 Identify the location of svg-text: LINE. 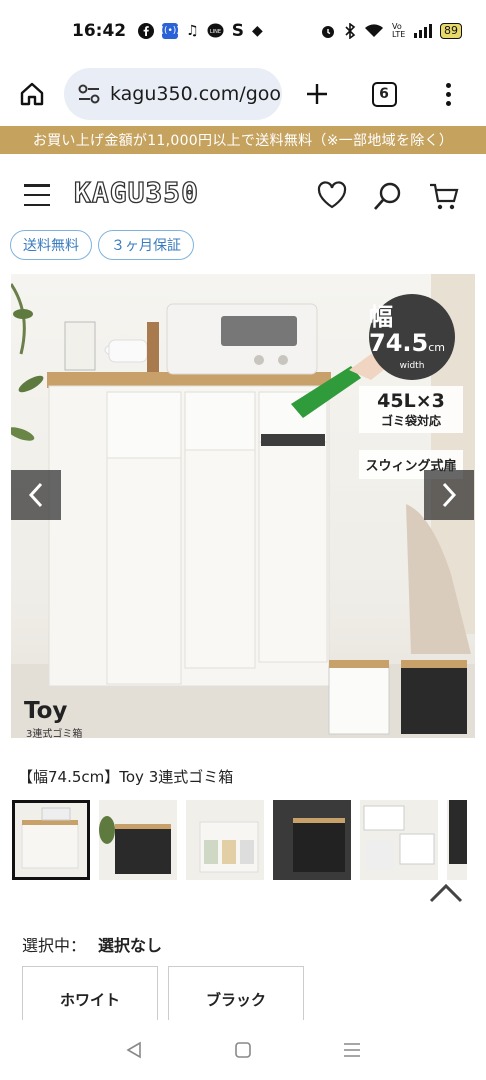
(215, 32).